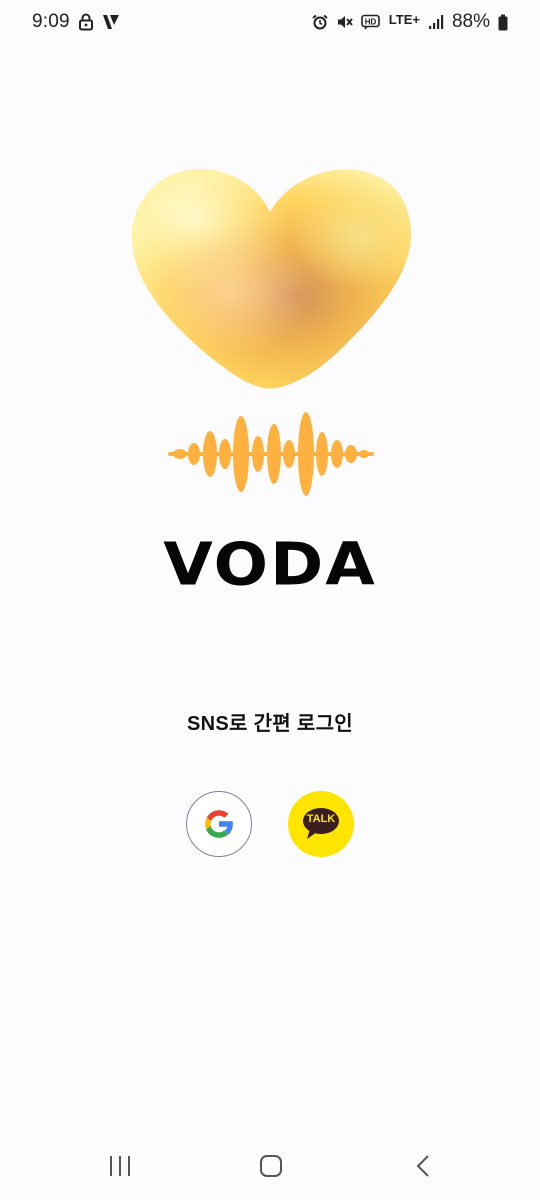  I want to click on kakao-login-button: TALK, so click(321, 824).